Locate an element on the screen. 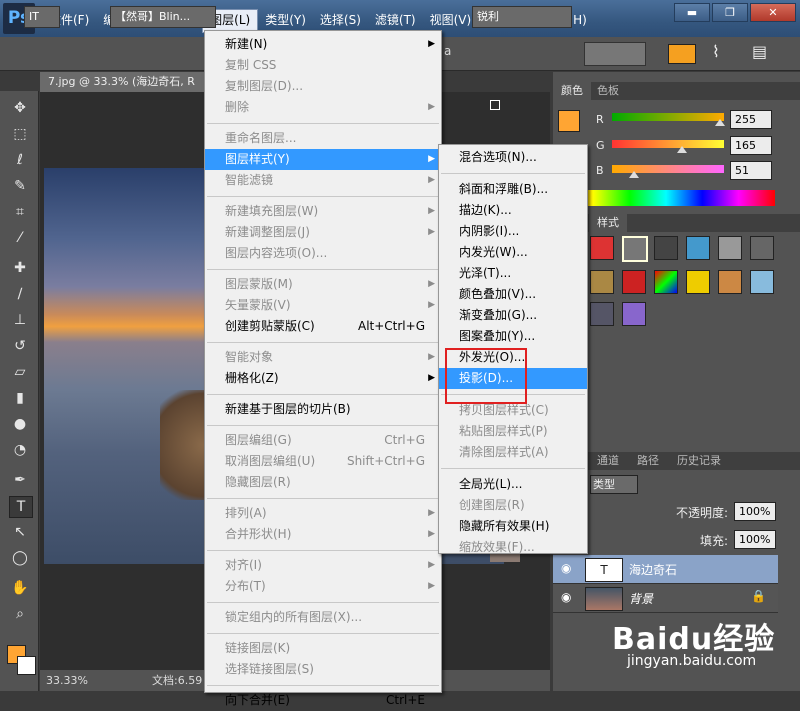 The width and height of the screenshot is (800, 711). tab-swatches: 色板 is located at coordinates (608, 91).